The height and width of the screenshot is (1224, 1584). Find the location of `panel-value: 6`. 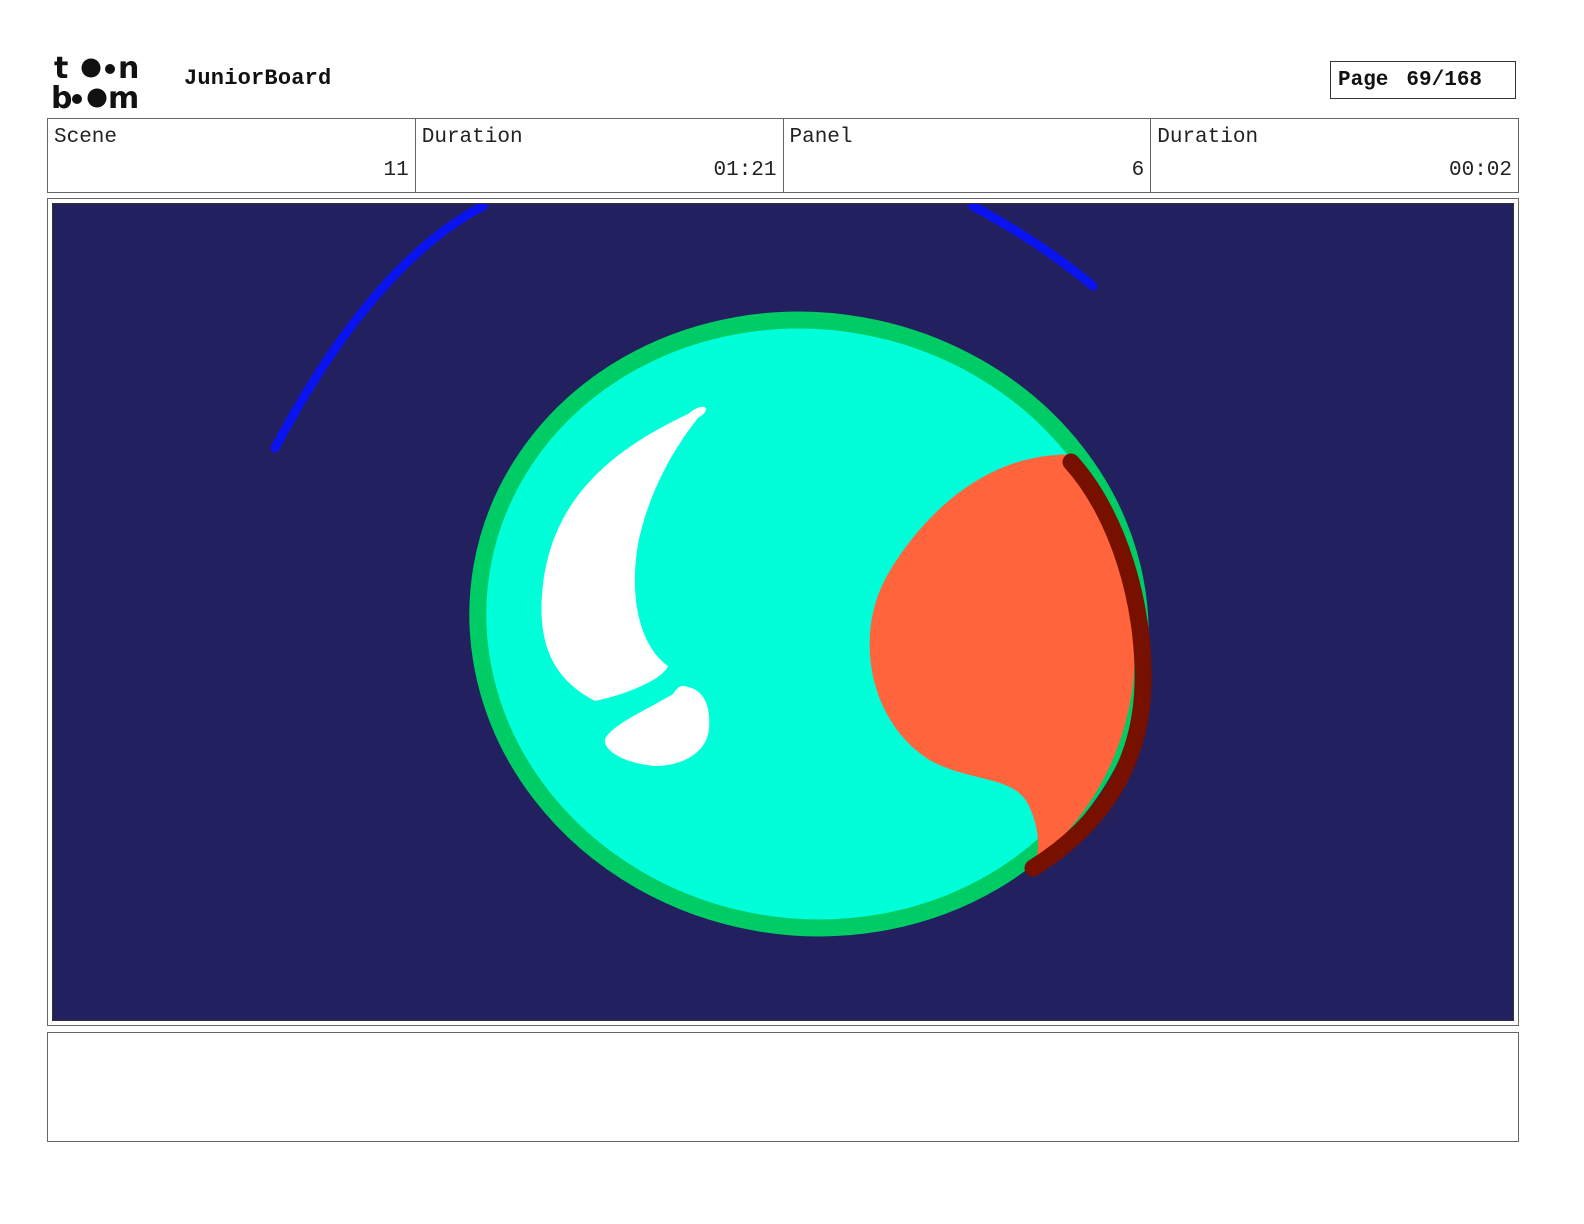

panel-value: 6 is located at coordinates (1138, 170).